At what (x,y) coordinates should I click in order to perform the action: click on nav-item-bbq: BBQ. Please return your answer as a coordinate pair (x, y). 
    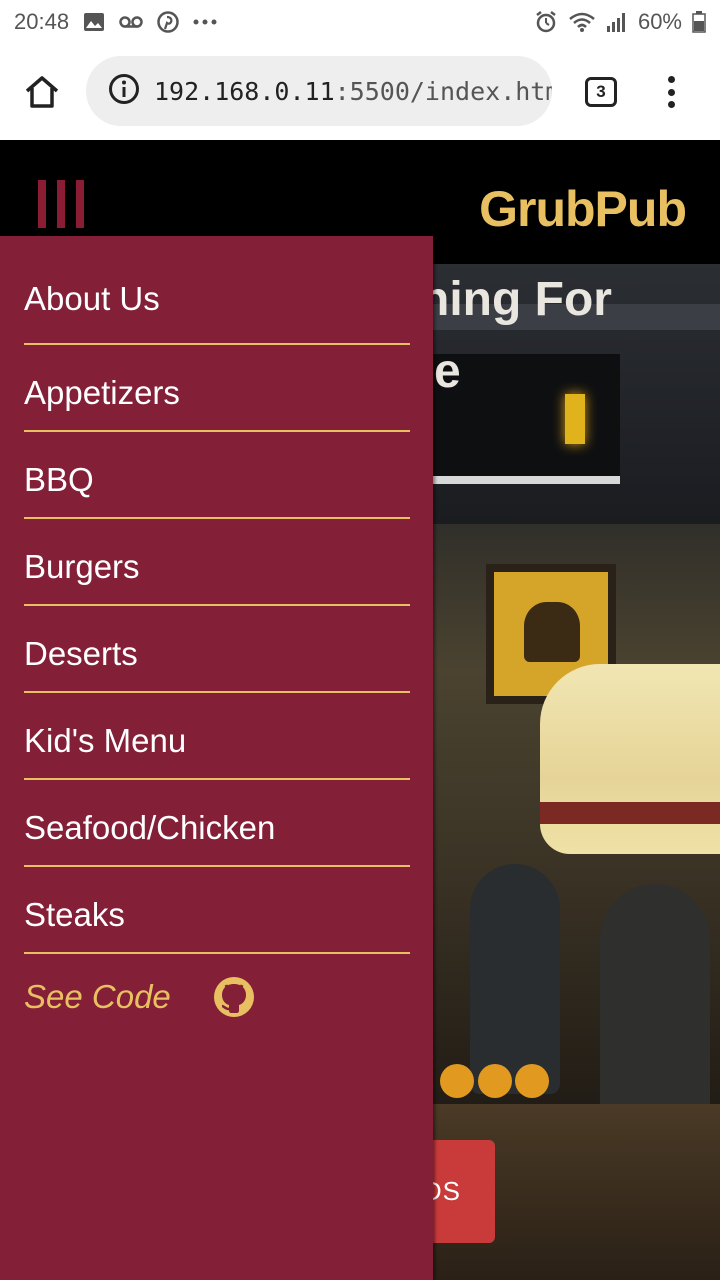
    Looking at the image, I should click on (217, 475).